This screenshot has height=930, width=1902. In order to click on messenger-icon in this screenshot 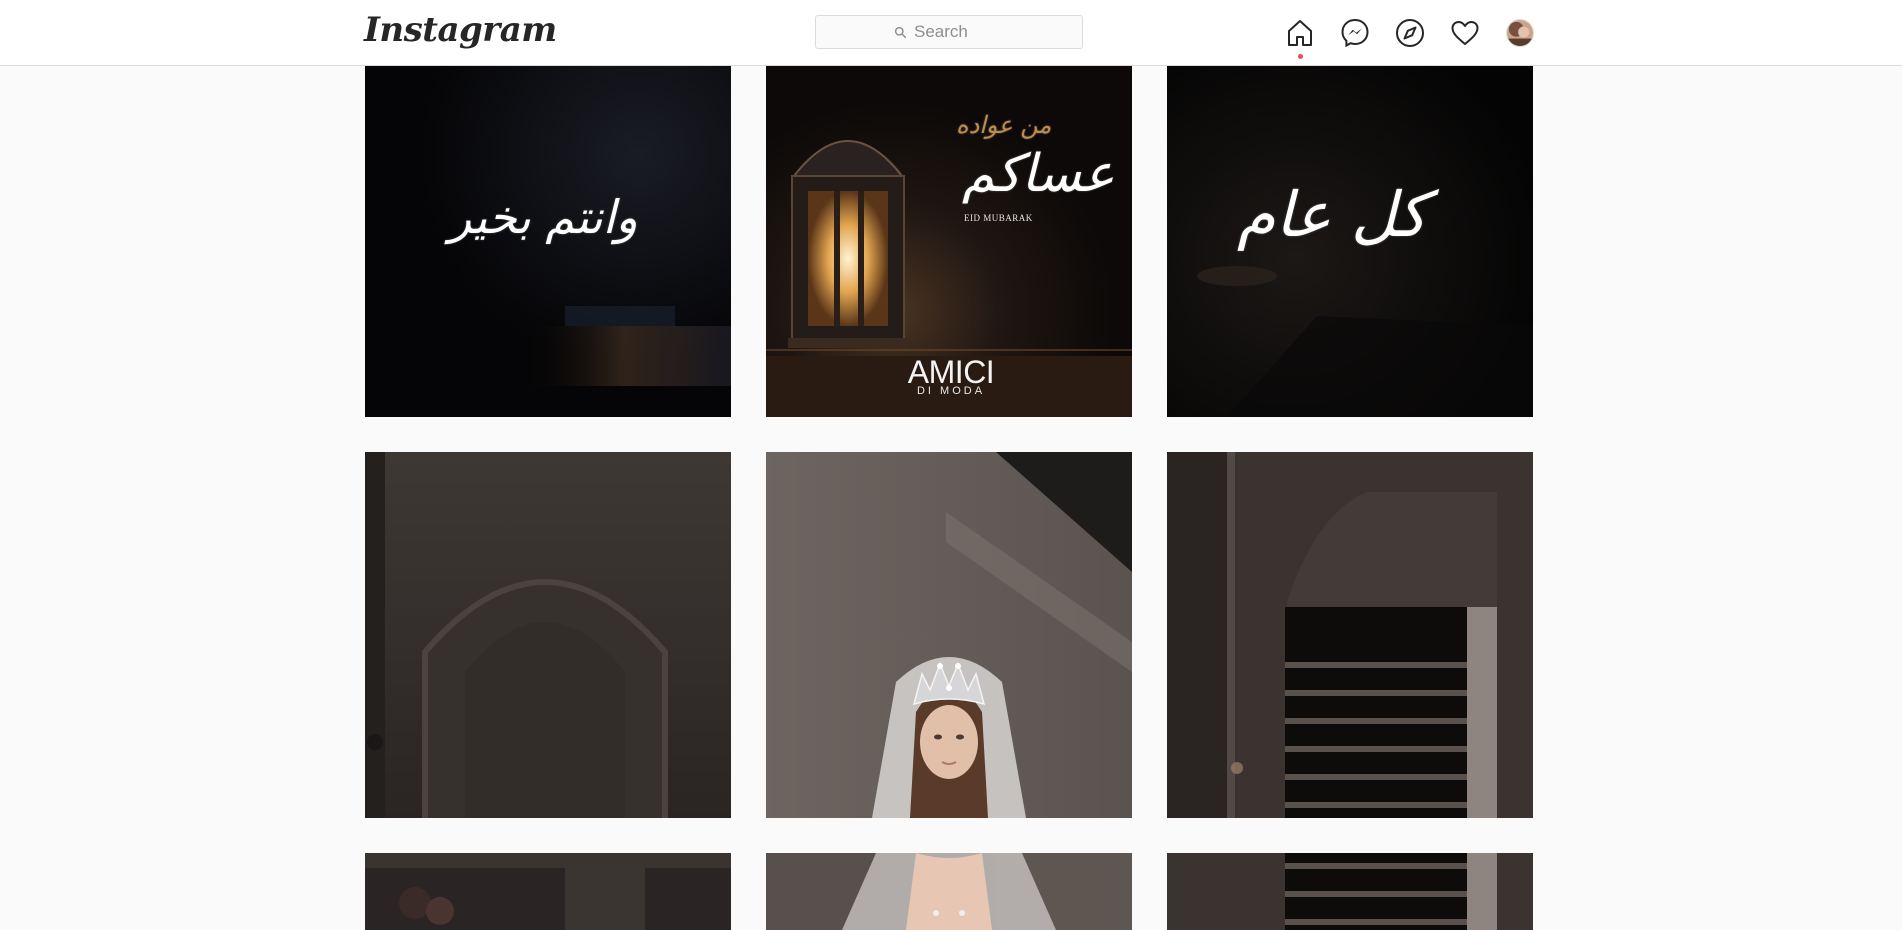, I will do `click(1355, 33)`.